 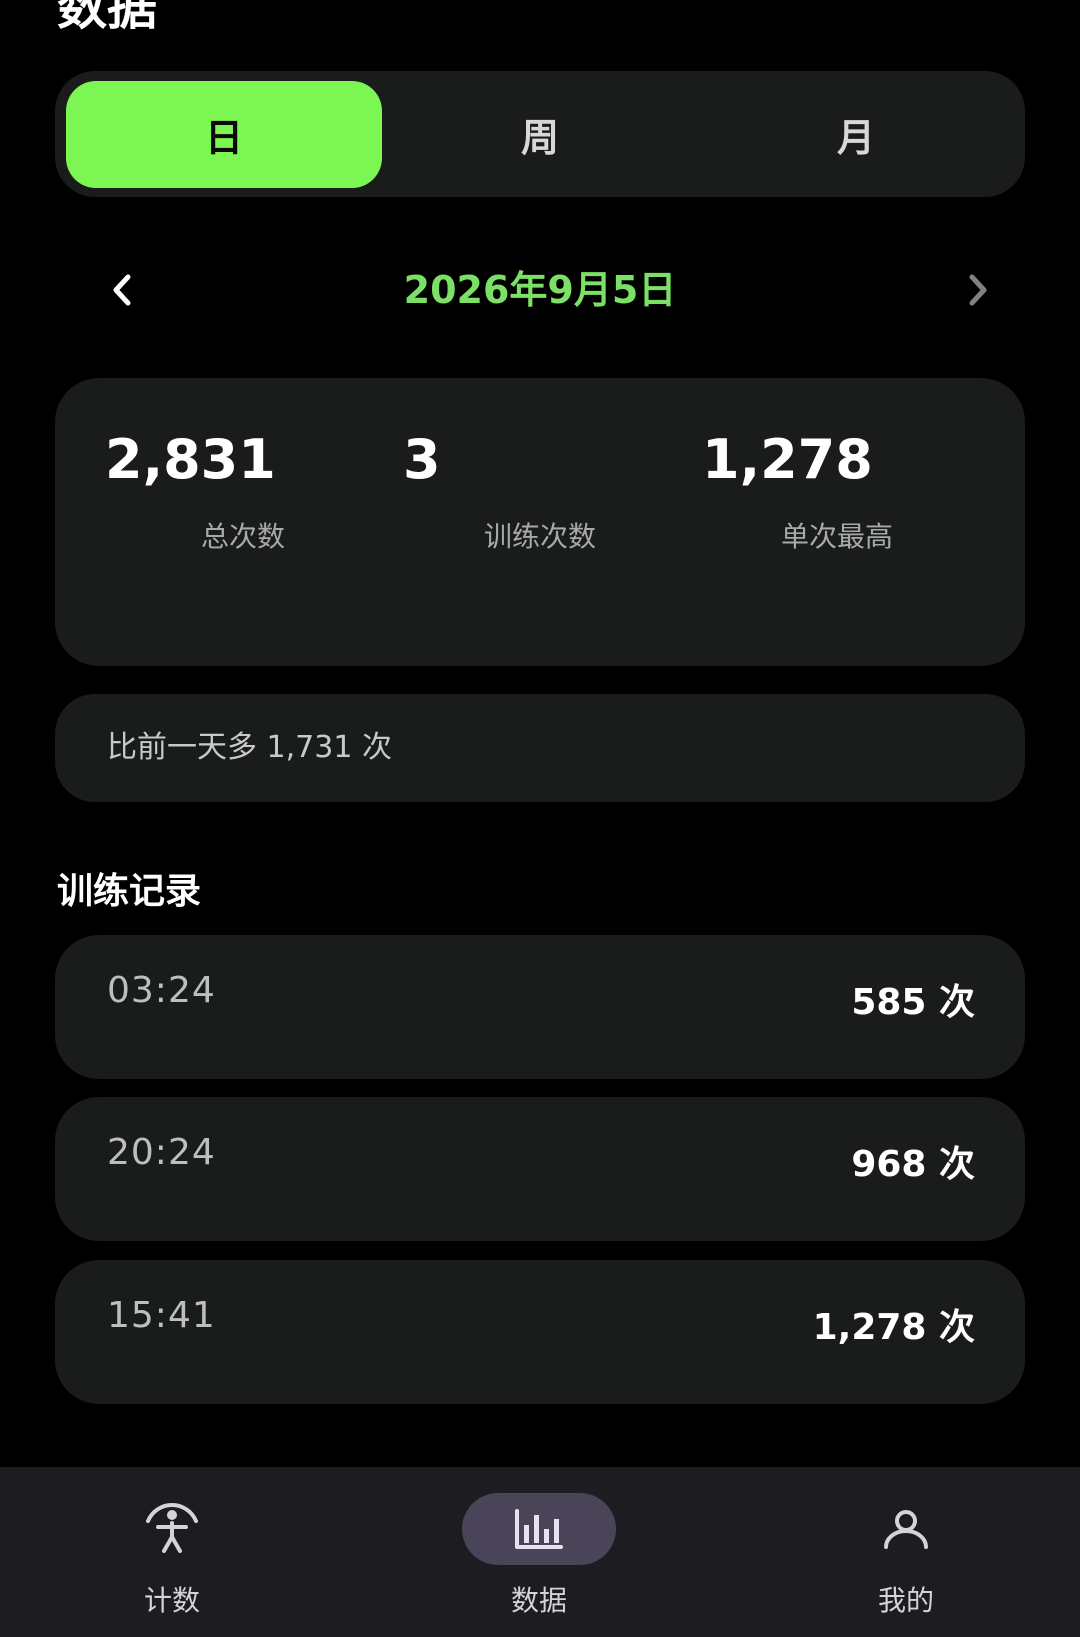 I want to click on nav-label-data: 数据, so click(x=538, y=1600).